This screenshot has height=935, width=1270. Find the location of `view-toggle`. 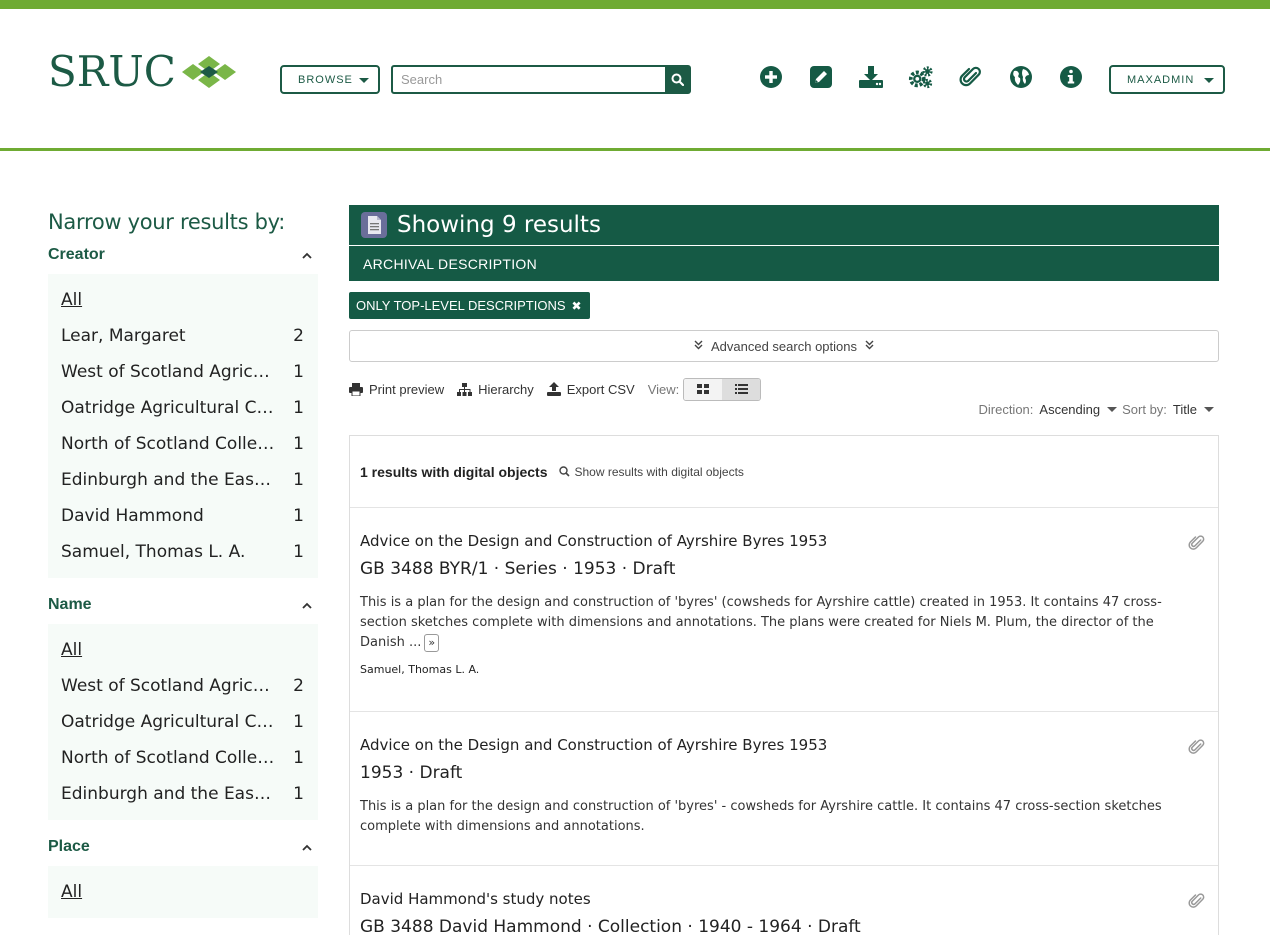

view-toggle is located at coordinates (722, 389).